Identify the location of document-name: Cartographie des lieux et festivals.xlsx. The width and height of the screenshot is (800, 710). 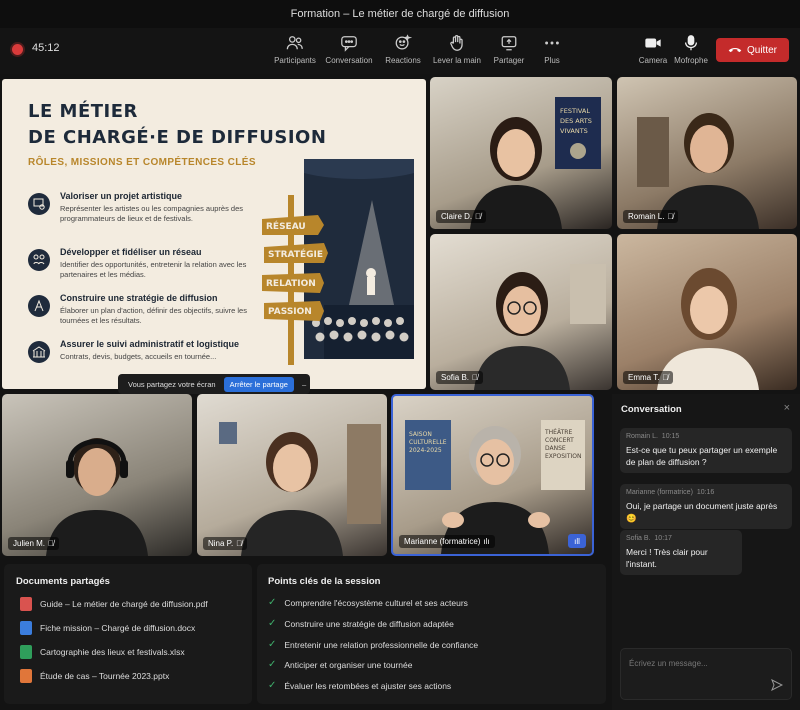
(112, 652).